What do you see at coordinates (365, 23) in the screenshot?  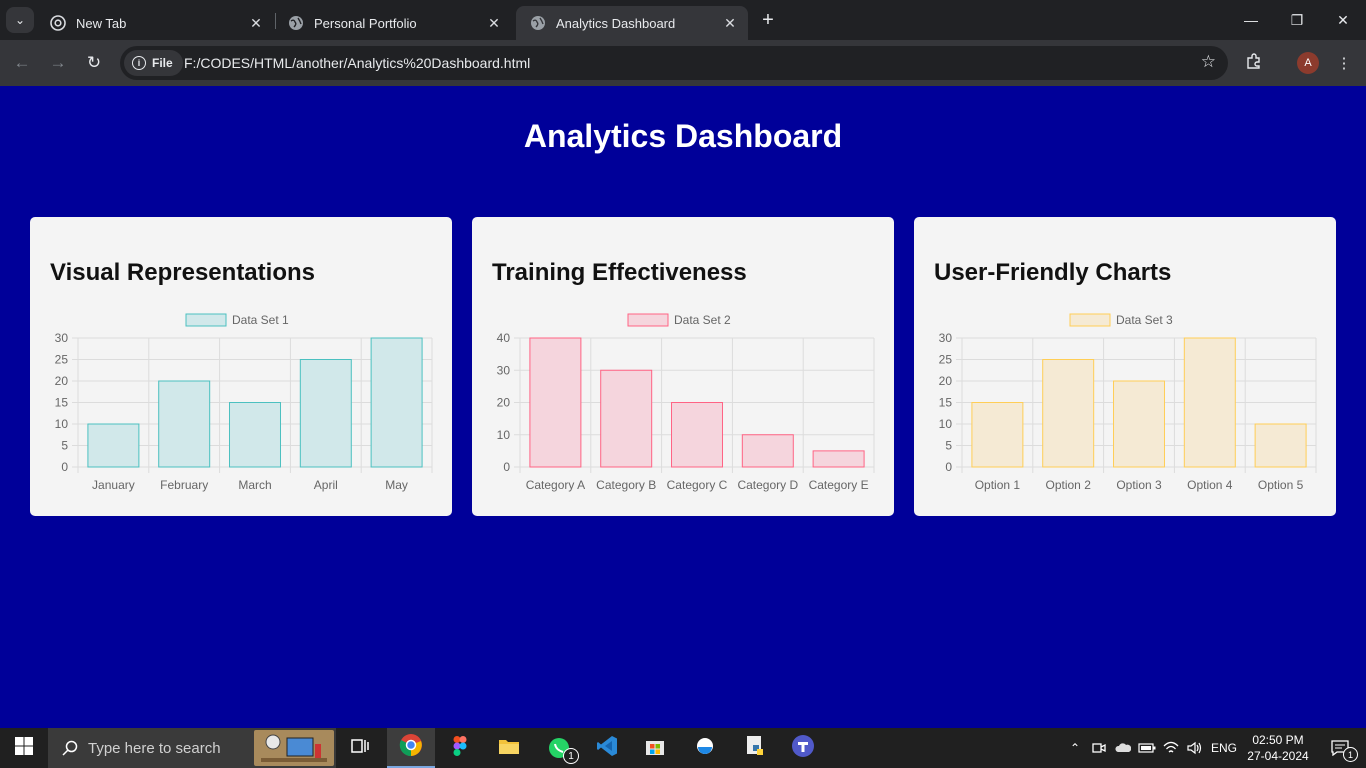 I see `tab-title: Personal Portfolio` at bounding box center [365, 23].